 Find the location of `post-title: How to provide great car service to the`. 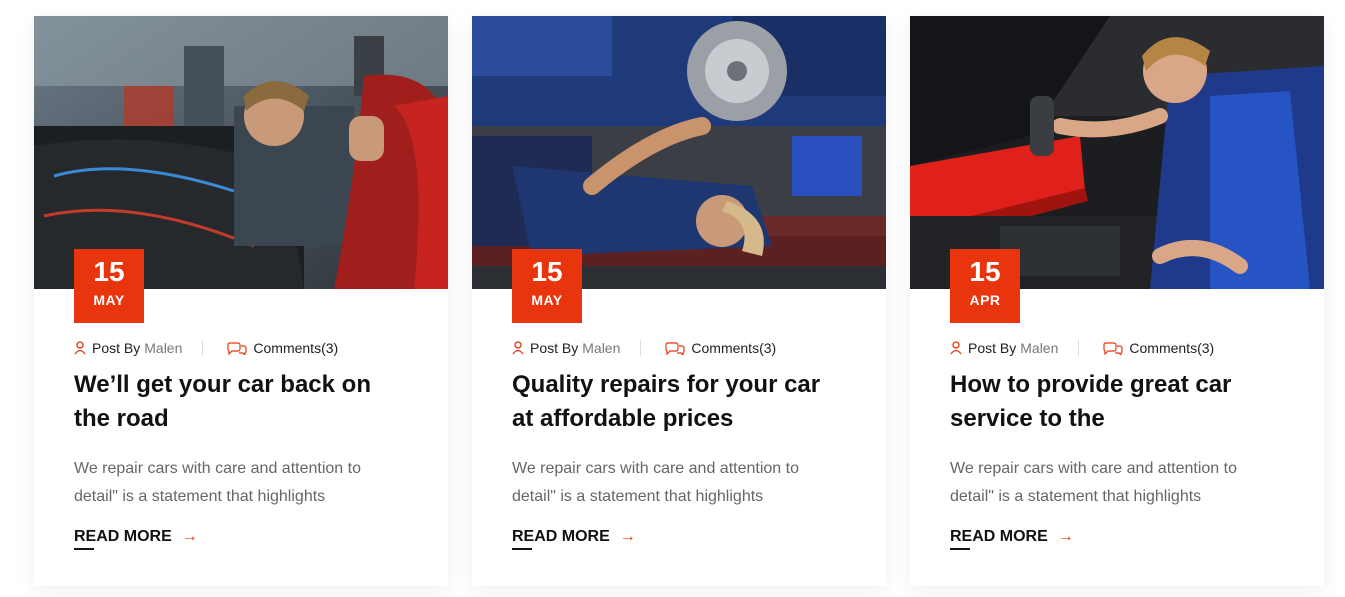

post-title: How to provide great car service to the is located at coordinates (1110, 402).